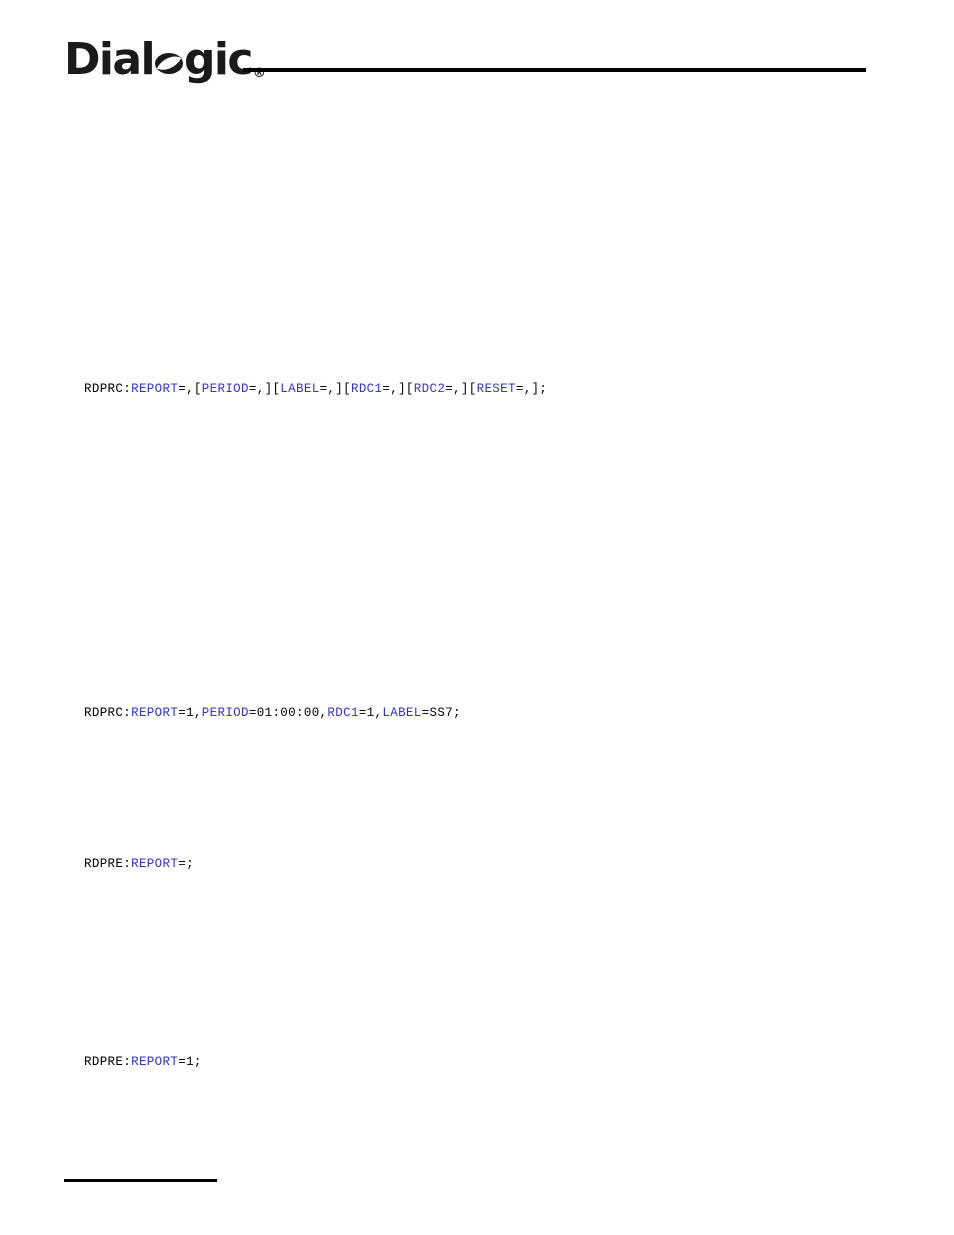 The image size is (954, 1235). I want to click on code-text: =,];, so click(531, 389).